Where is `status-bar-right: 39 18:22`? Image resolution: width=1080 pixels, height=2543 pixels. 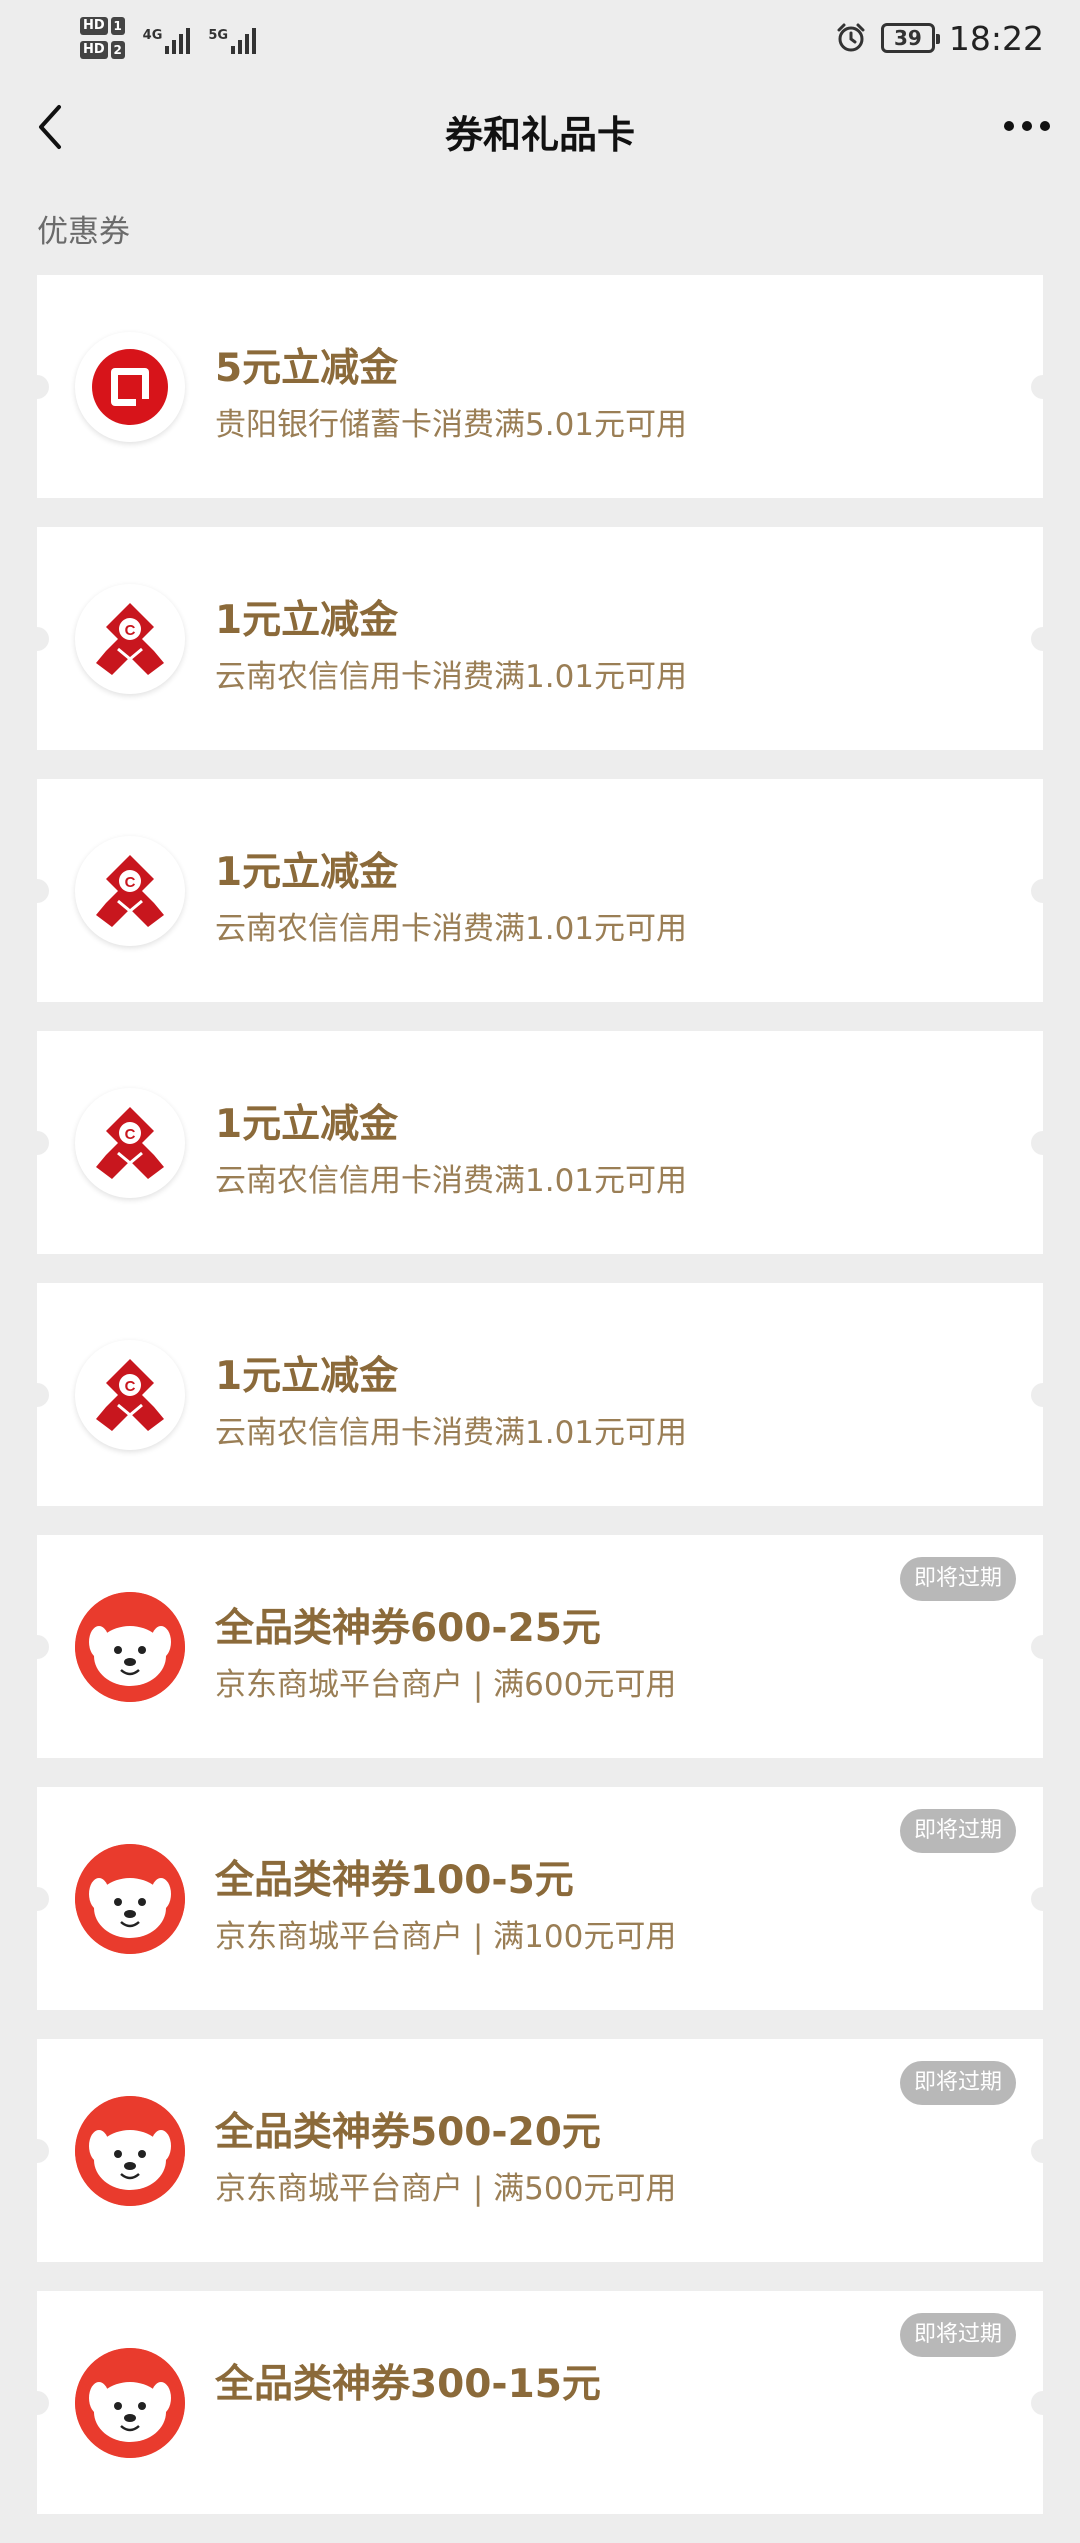 status-bar-right: 39 18:22 is located at coordinates (939, 38).